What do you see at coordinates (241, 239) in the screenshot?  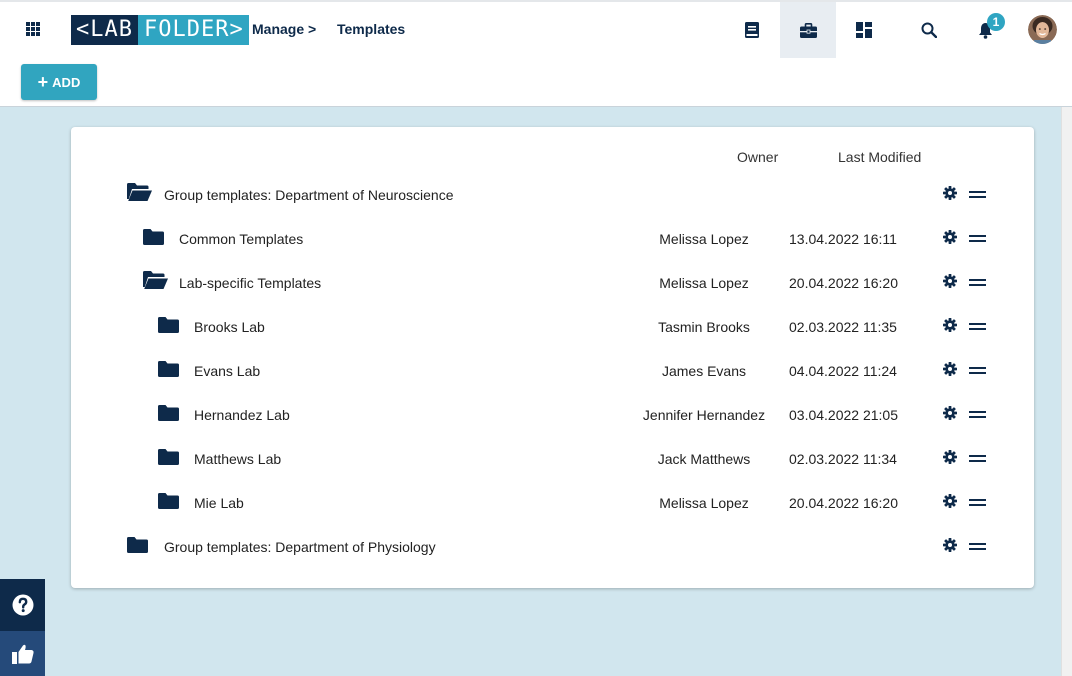 I see `folder-name: Common Templates` at bounding box center [241, 239].